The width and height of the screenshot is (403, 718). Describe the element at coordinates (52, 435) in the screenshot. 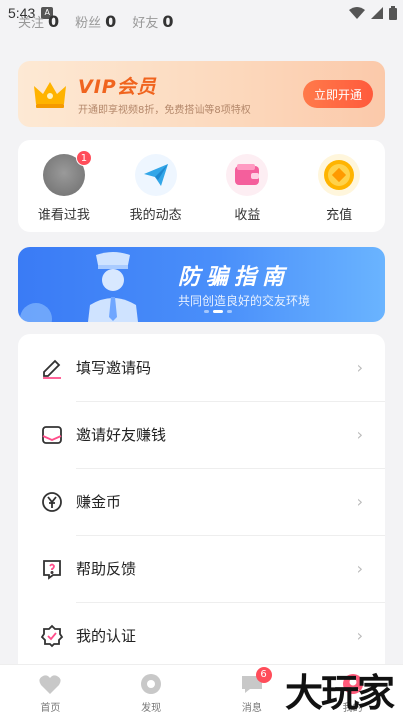

I see `envelope-icon` at that location.